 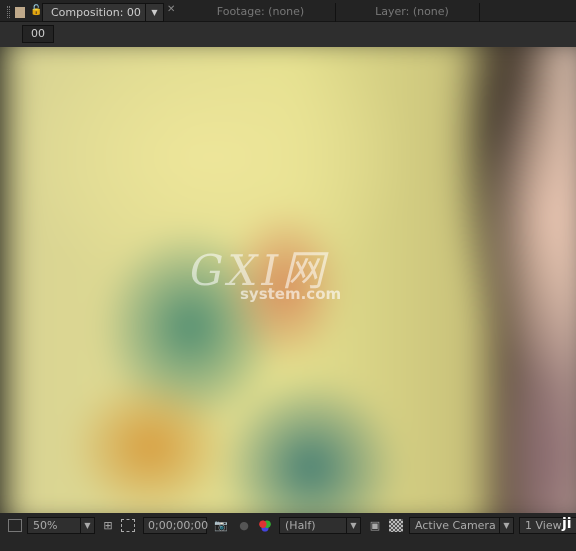 I want to click on always-preview-icon, so click(x=15, y=525).